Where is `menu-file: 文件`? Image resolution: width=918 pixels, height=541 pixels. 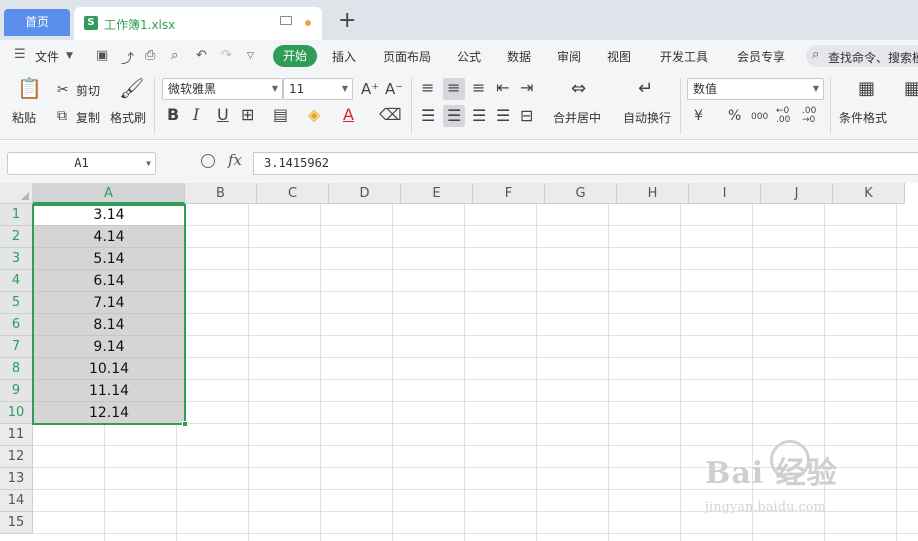 menu-file: 文件 is located at coordinates (47, 56).